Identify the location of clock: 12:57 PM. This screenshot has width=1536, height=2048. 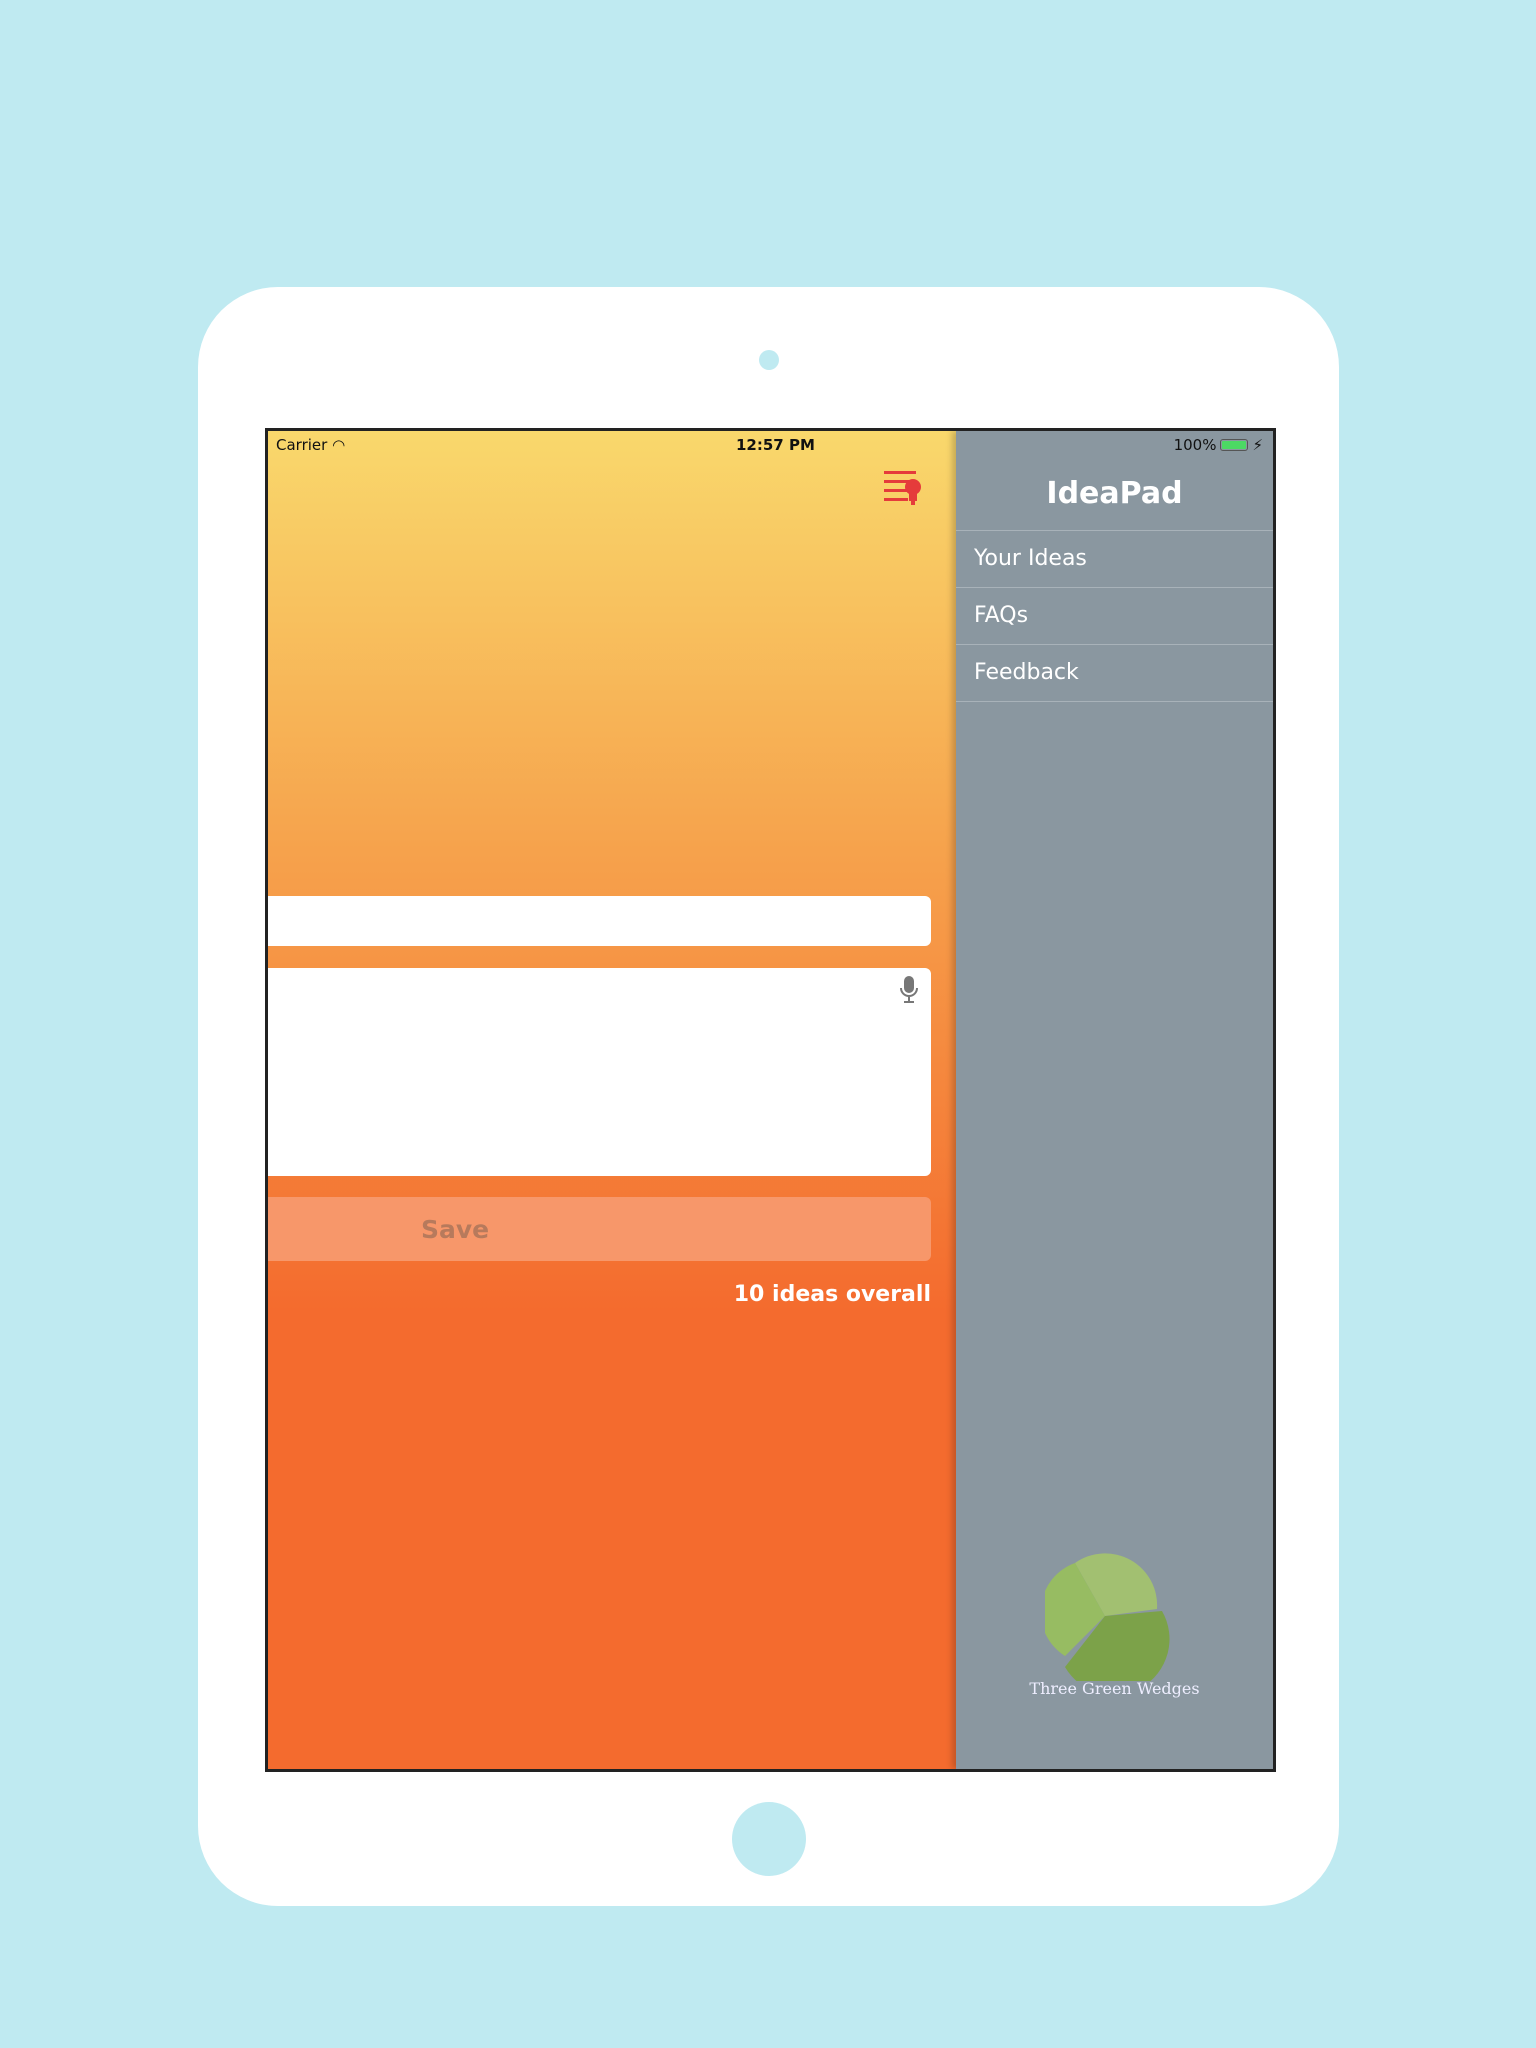
(775, 445).